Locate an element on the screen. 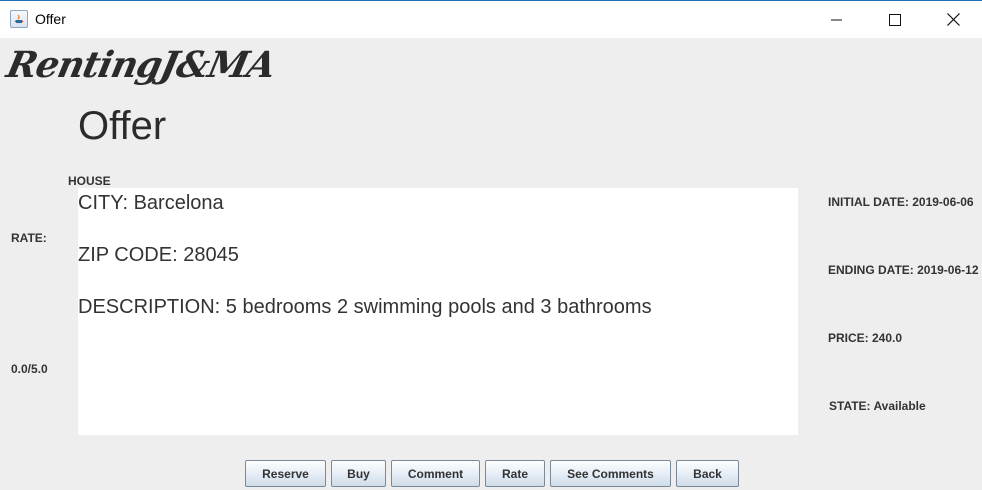  window-title: Offer is located at coordinates (50, 19).